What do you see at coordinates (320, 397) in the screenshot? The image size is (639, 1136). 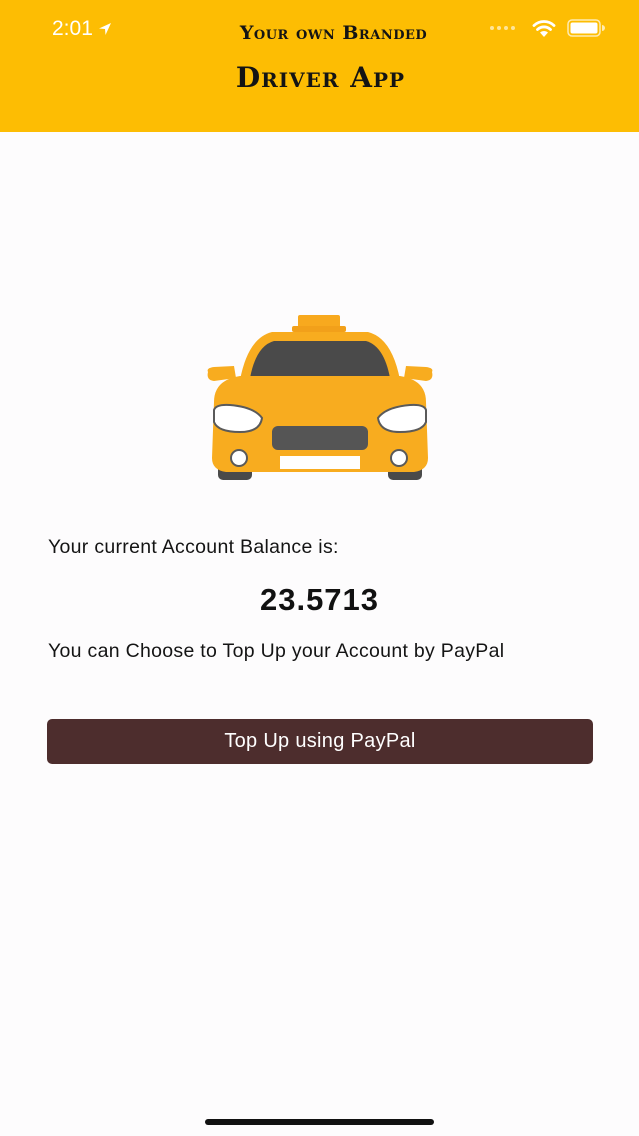 I see `taxi-icon` at bounding box center [320, 397].